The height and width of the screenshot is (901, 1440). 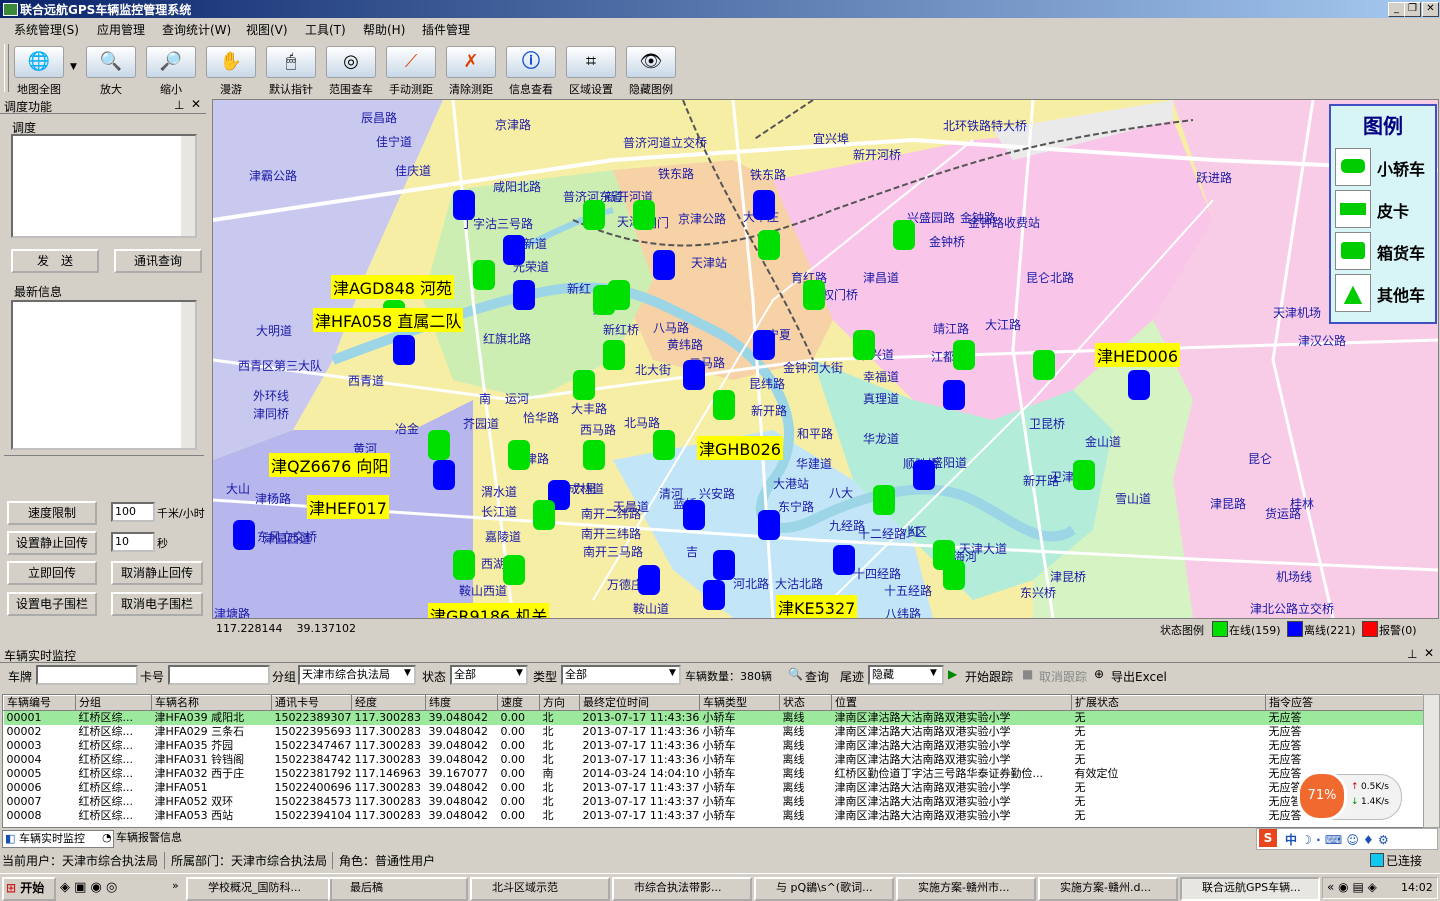 I want to click on column-header: 车辆名称, so click(x=211, y=703).